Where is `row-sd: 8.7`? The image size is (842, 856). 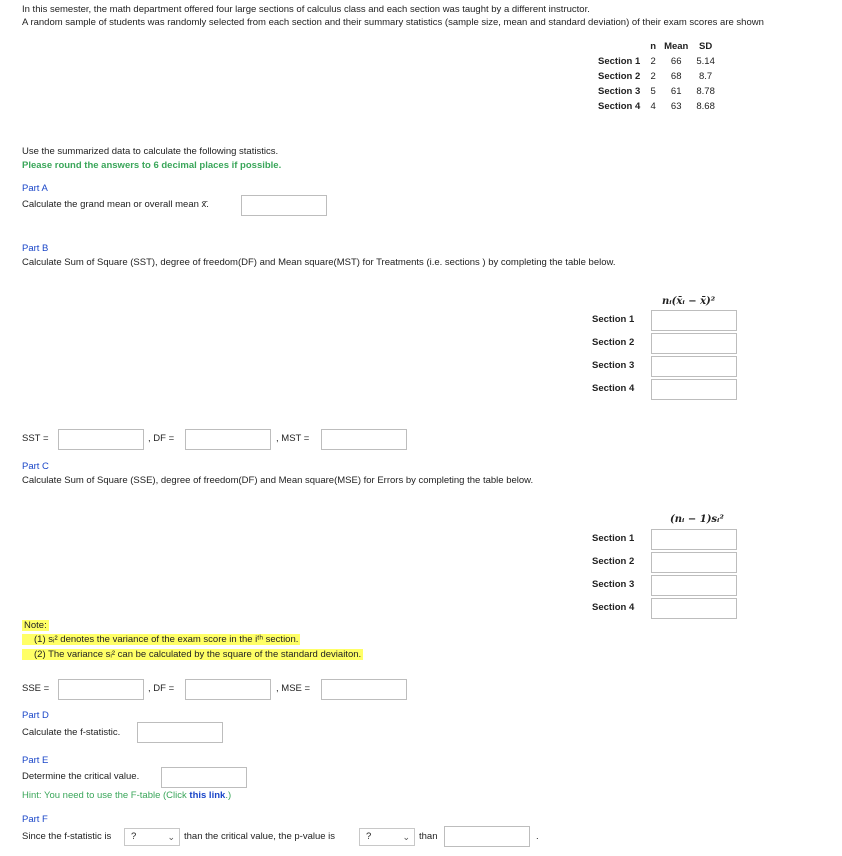
row-sd: 8.7 is located at coordinates (706, 76).